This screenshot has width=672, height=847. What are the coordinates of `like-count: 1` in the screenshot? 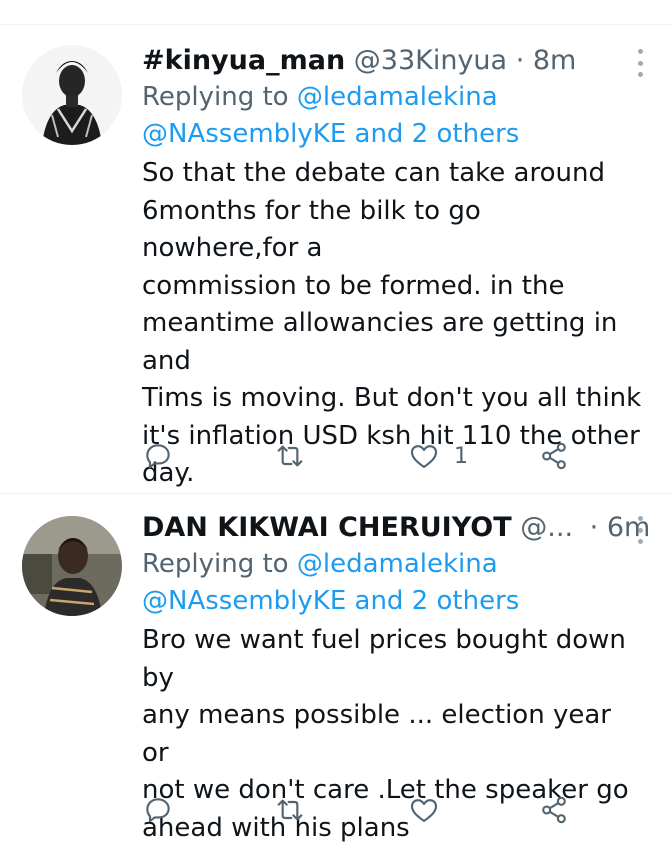 It's located at (461, 456).